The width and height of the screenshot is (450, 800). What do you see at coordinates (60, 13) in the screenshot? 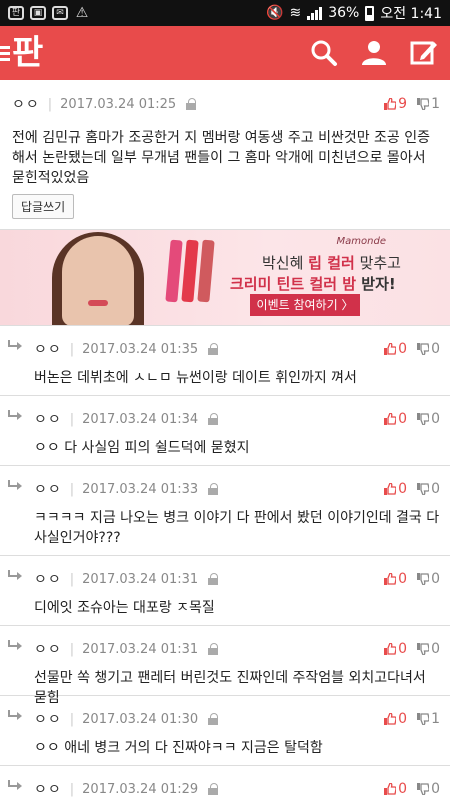
I see `chat-icon: ✉` at bounding box center [60, 13].